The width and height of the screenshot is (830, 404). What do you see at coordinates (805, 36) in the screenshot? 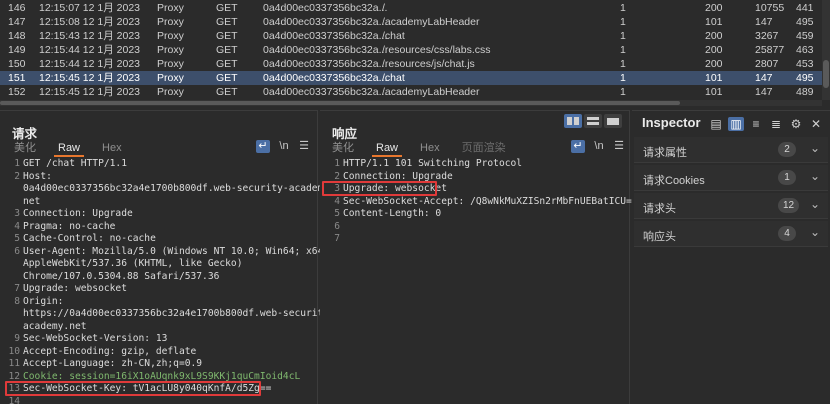
I see `table-cell-extra: 459` at bounding box center [805, 36].